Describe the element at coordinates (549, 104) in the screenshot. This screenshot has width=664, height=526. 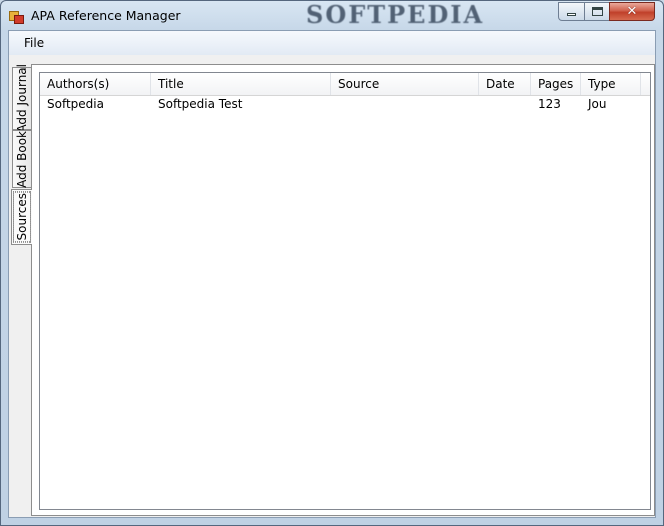
I see `cell-pages: 123` at that location.